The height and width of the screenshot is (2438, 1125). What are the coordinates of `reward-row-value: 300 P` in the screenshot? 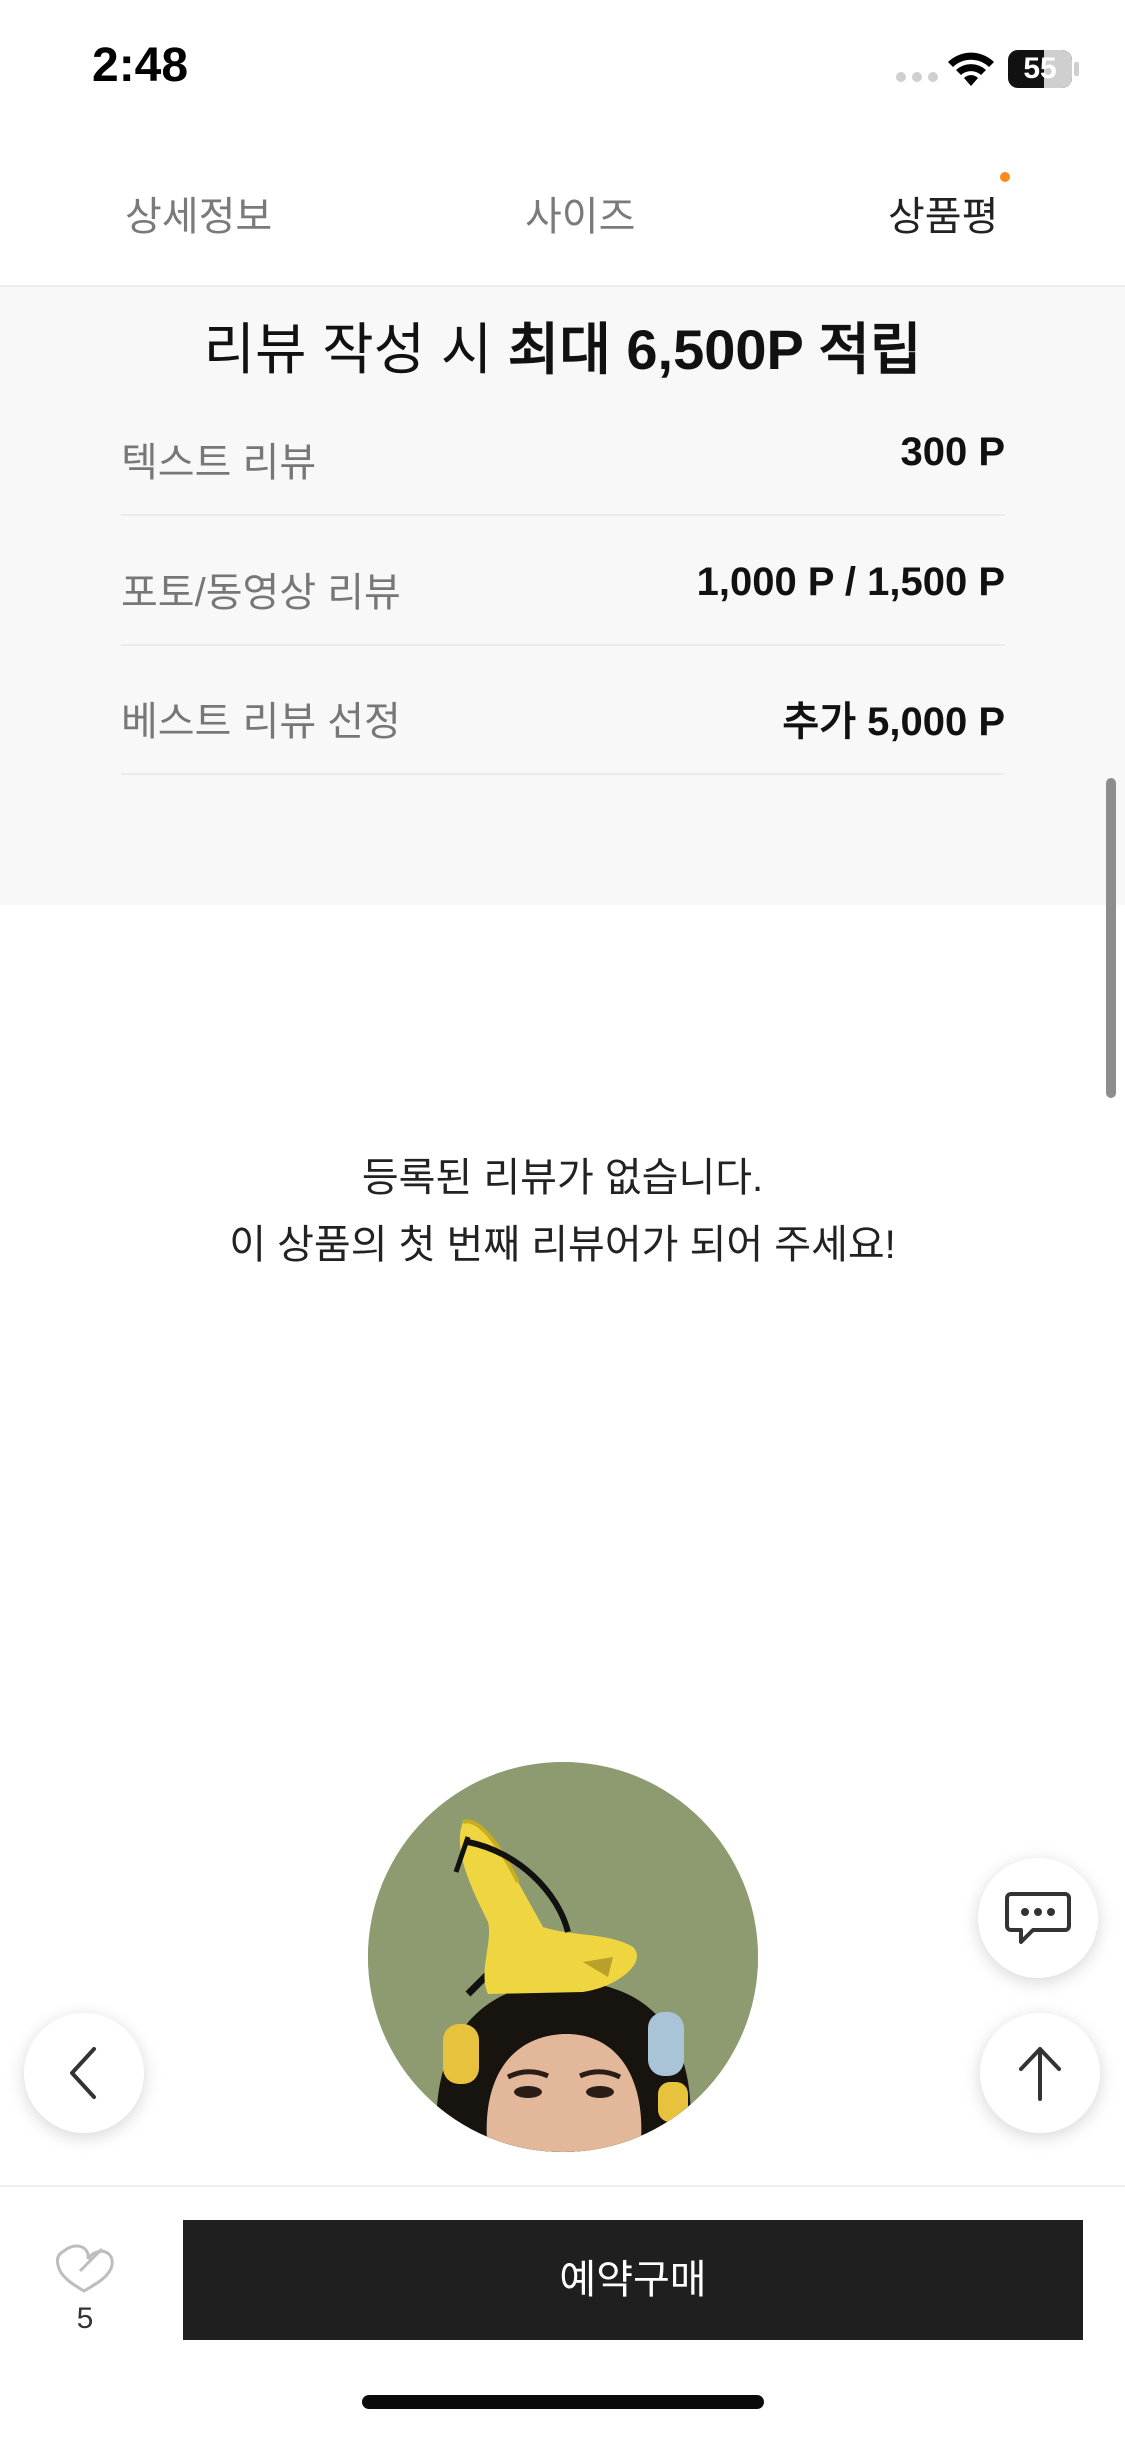 It's located at (952, 452).